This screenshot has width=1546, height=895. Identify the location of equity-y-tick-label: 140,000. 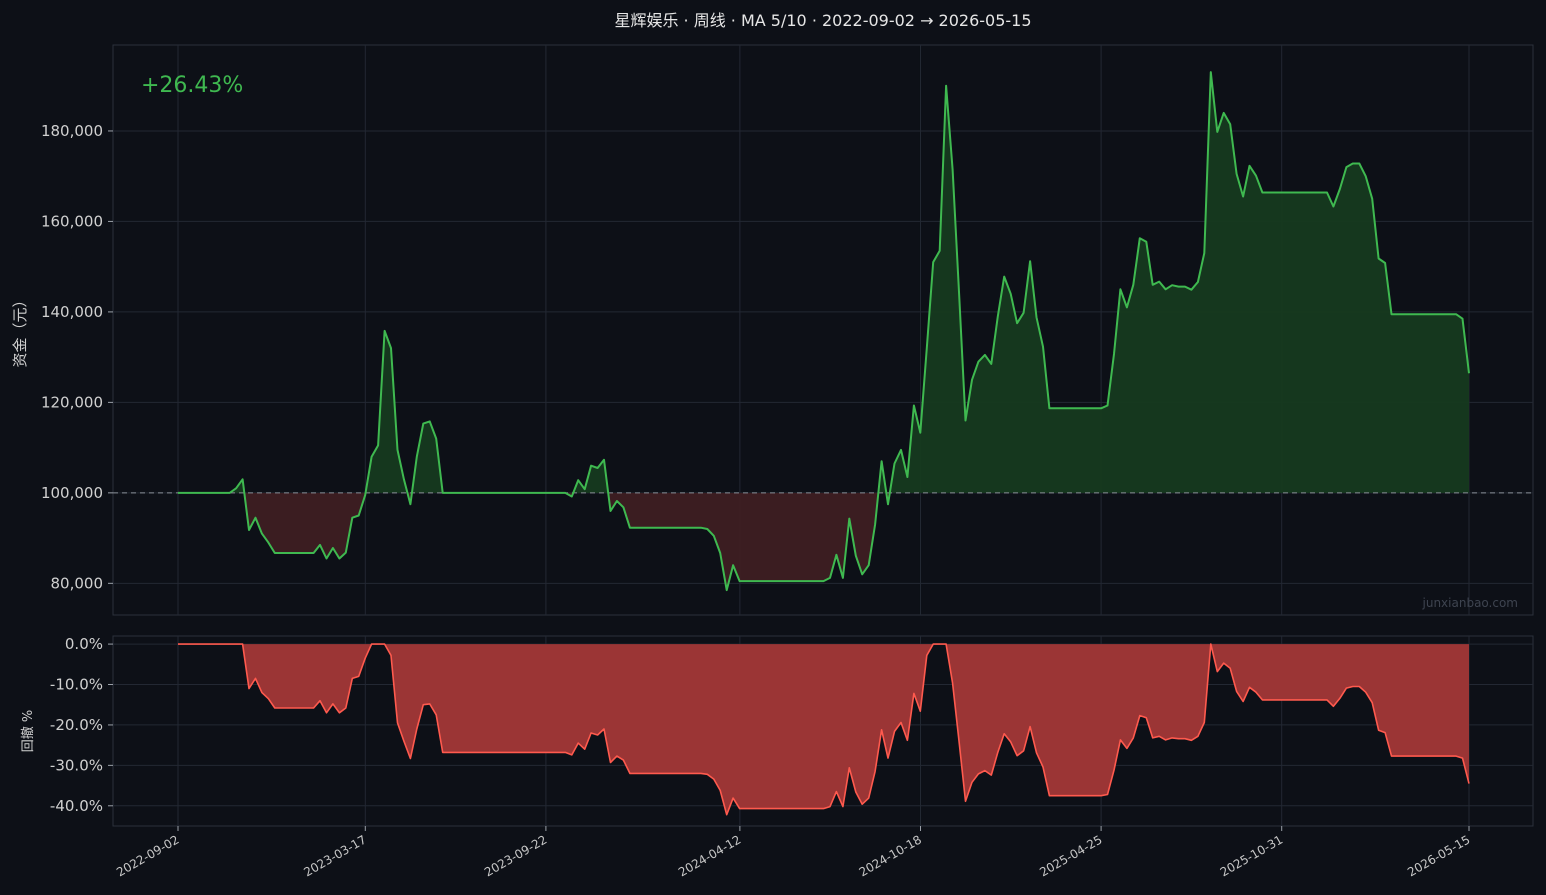
(72, 312).